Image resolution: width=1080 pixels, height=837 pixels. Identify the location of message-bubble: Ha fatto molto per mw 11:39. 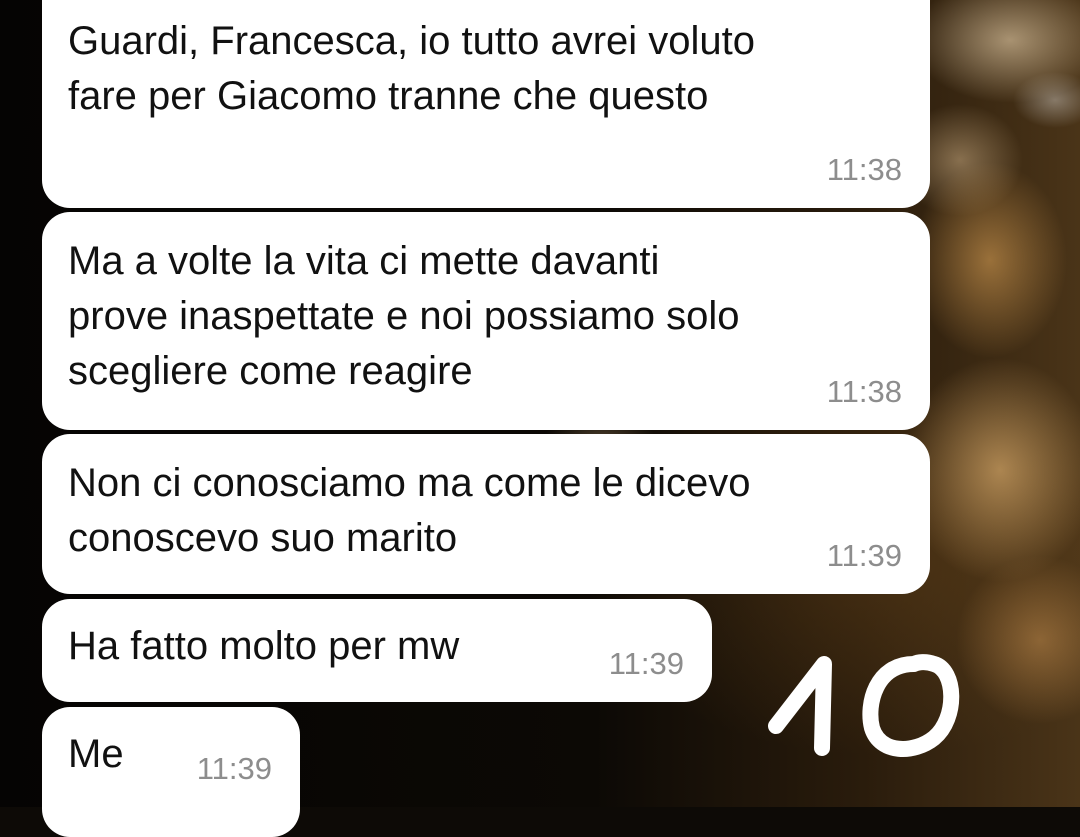
(377, 650).